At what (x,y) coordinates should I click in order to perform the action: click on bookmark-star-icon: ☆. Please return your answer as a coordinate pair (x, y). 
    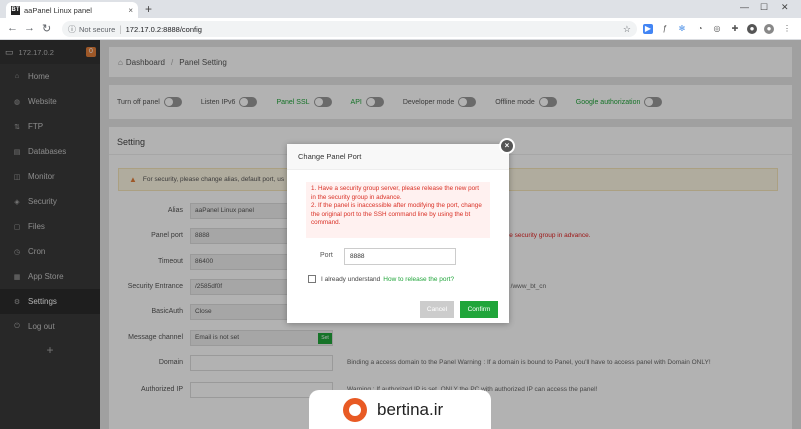
    Looking at the image, I should click on (627, 29).